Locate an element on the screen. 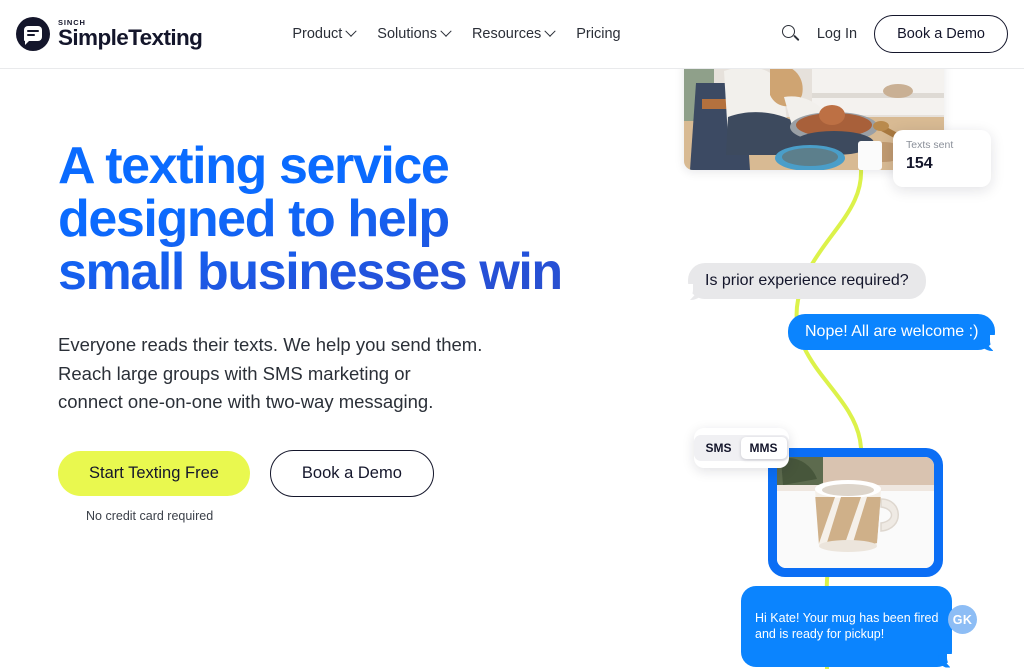 Image resolution: width=1024 pixels, height=669 pixels. stat-label: Texts sent is located at coordinates (930, 145).